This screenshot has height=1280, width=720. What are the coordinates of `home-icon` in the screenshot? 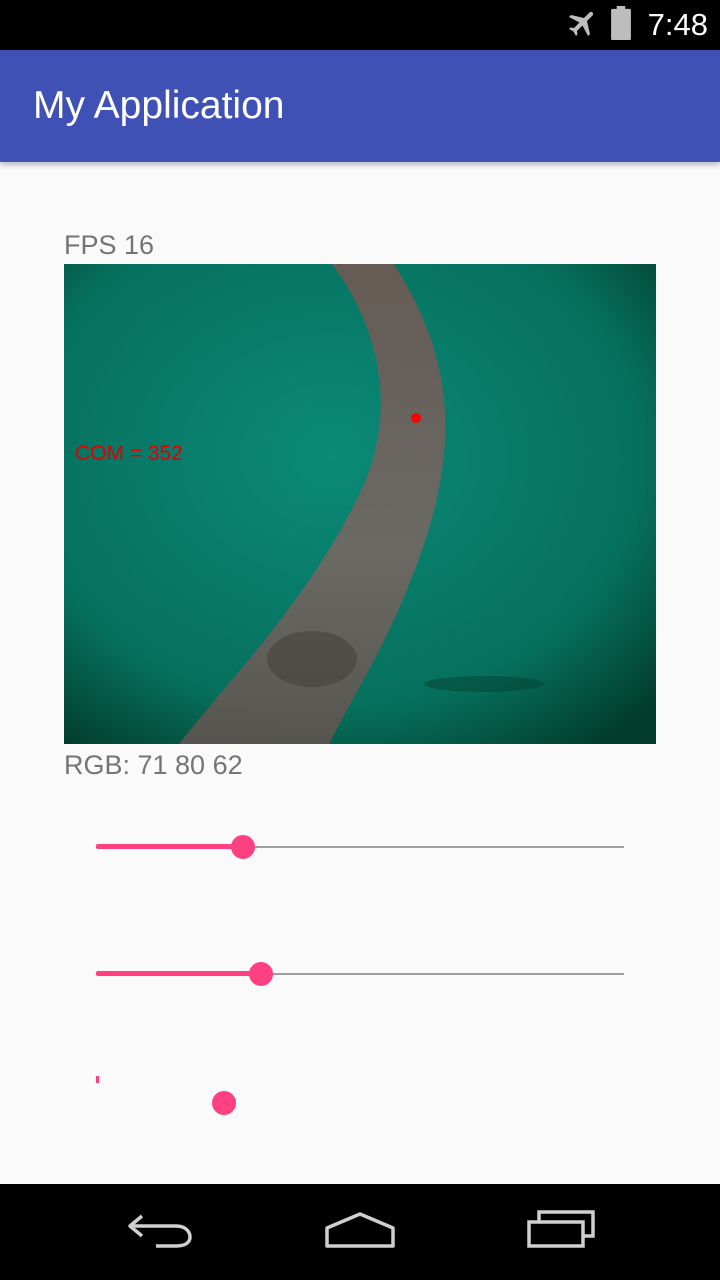 It's located at (360, 1232).